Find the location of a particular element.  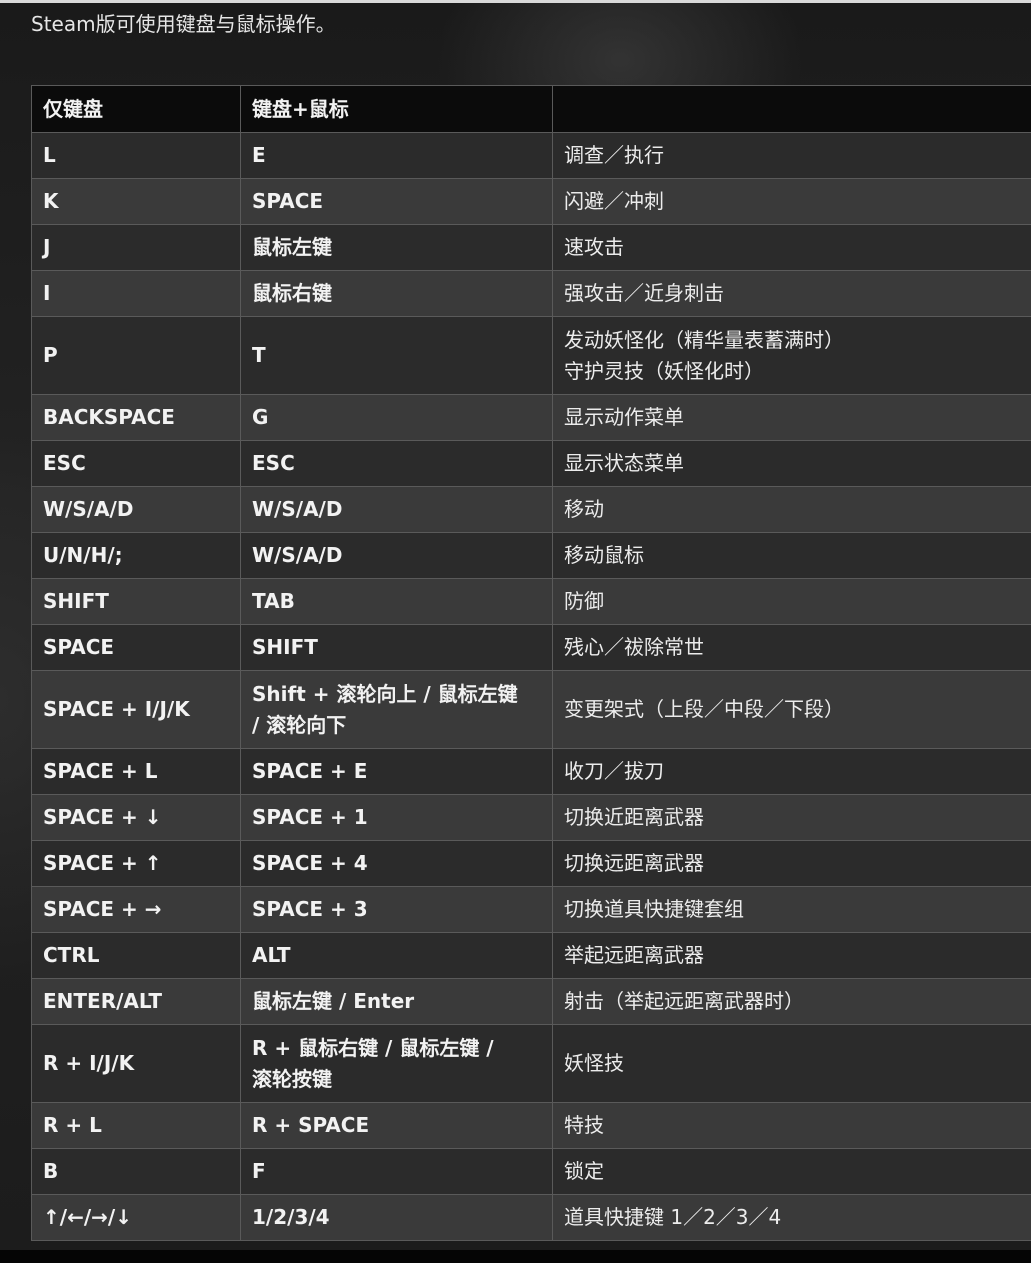

keyboard-mouse-cell: SPACE is located at coordinates (396, 201).